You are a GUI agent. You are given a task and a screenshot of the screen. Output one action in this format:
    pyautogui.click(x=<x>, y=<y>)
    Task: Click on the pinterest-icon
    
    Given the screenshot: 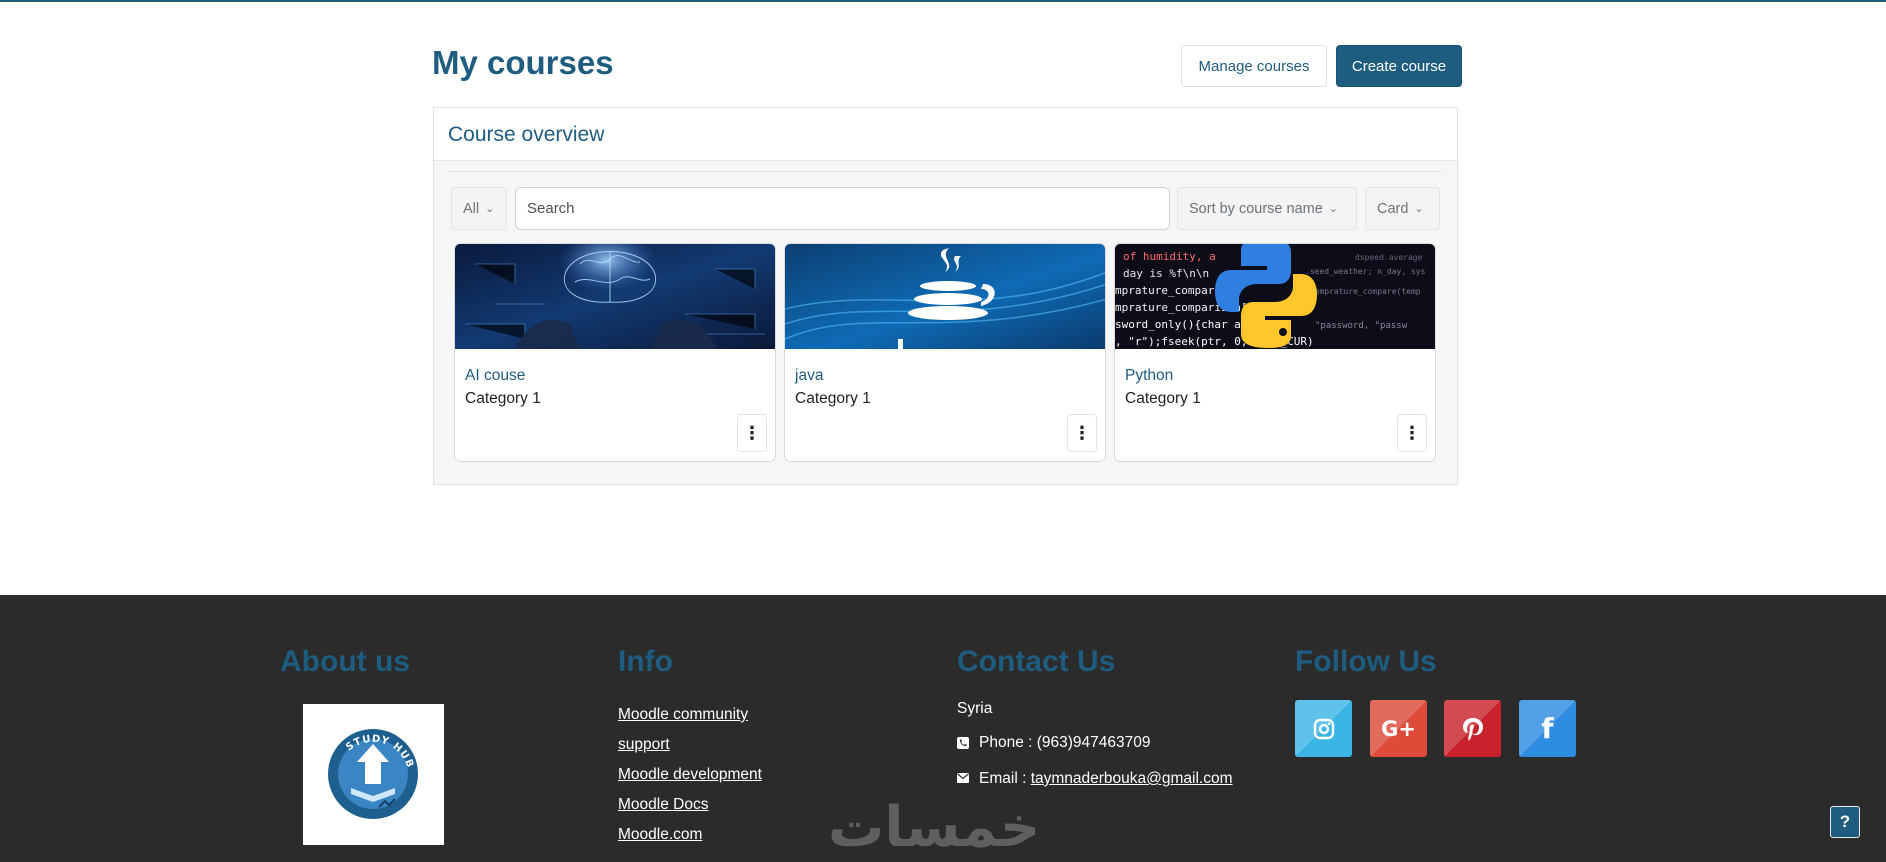 What is the action you would take?
    pyautogui.click(x=1472, y=728)
    